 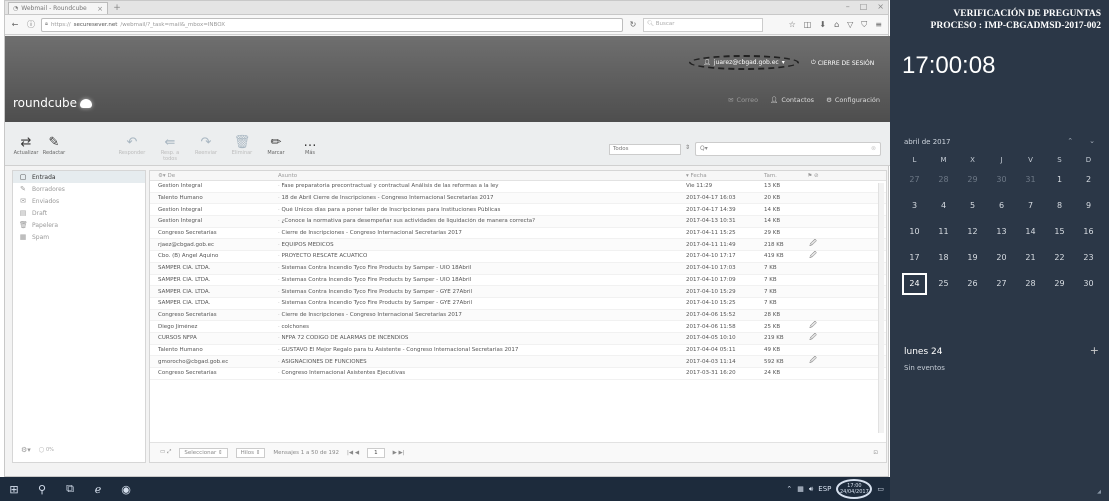 I want to click on nav-mail: ✉ Correo, so click(x=743, y=100).